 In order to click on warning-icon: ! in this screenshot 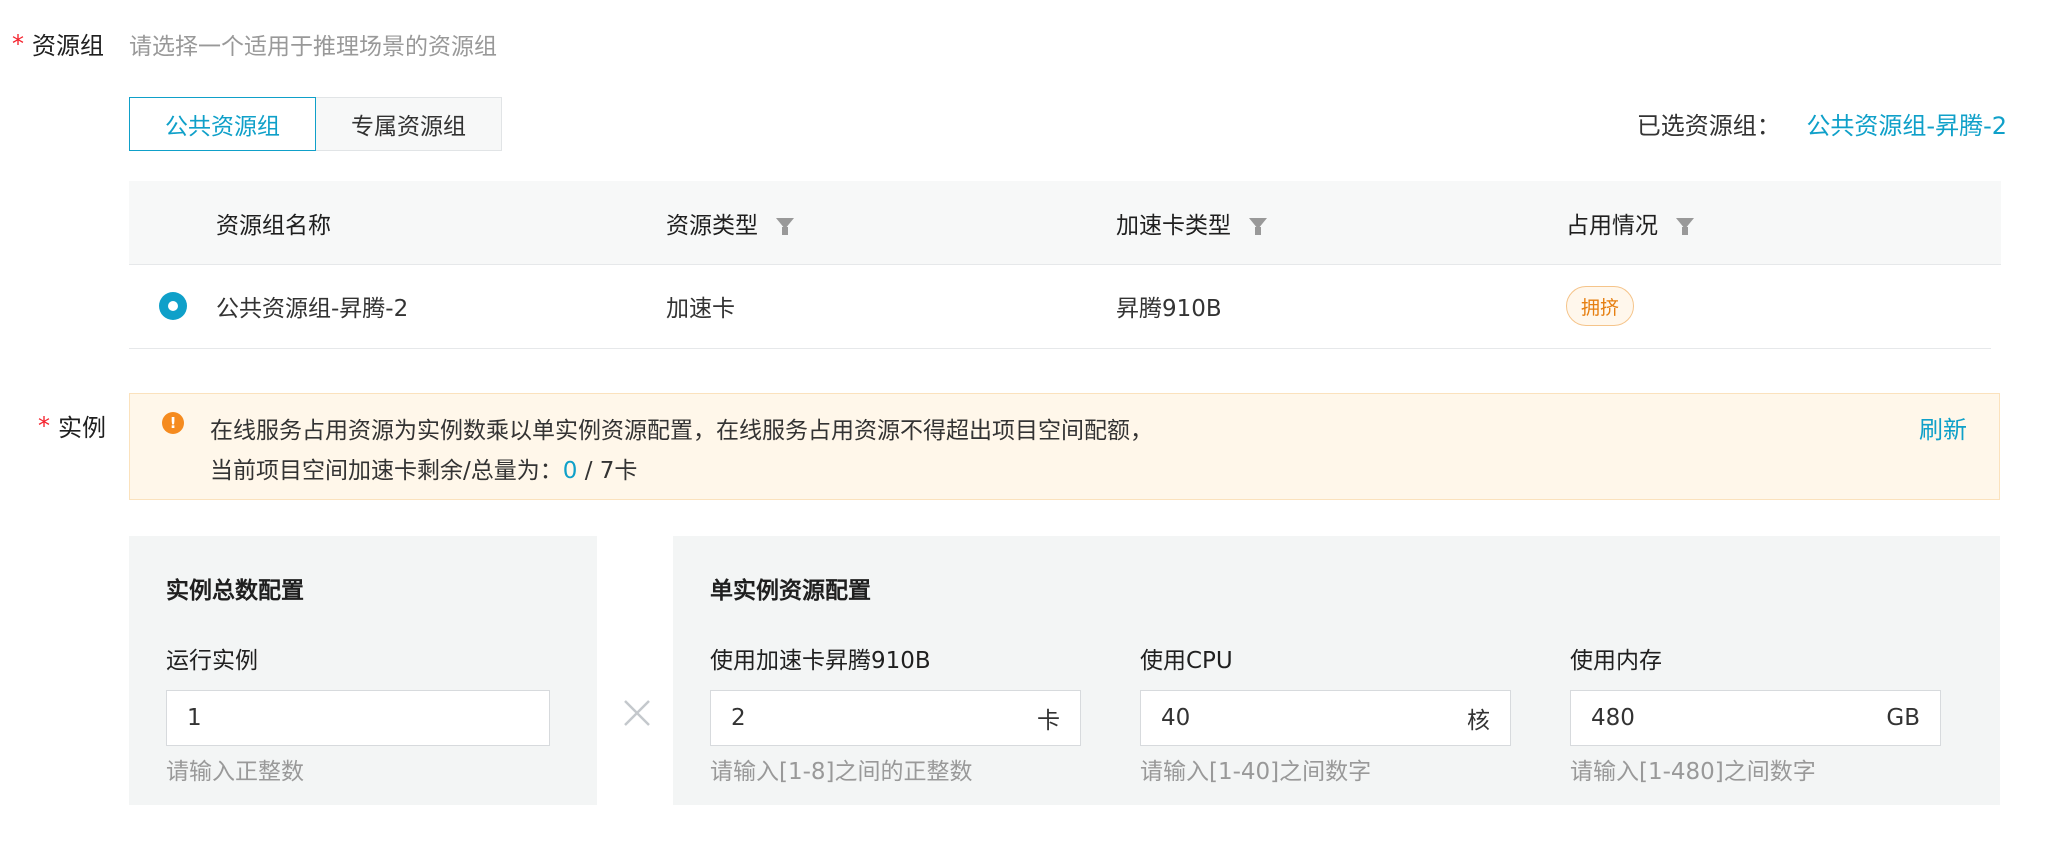, I will do `click(173, 423)`.